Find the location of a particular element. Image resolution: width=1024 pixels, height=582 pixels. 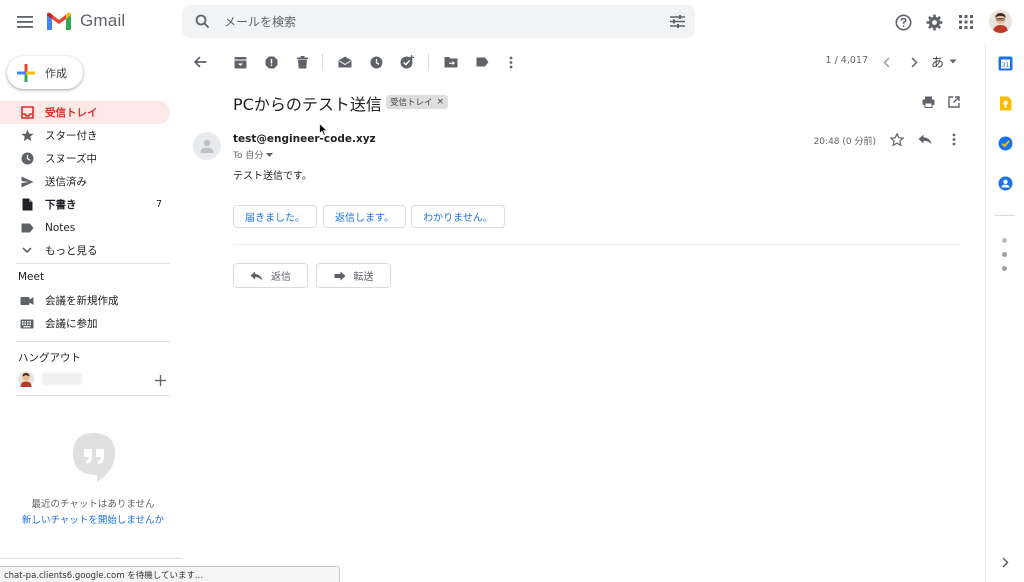

chevron-left-icon is located at coordinates (886, 62).